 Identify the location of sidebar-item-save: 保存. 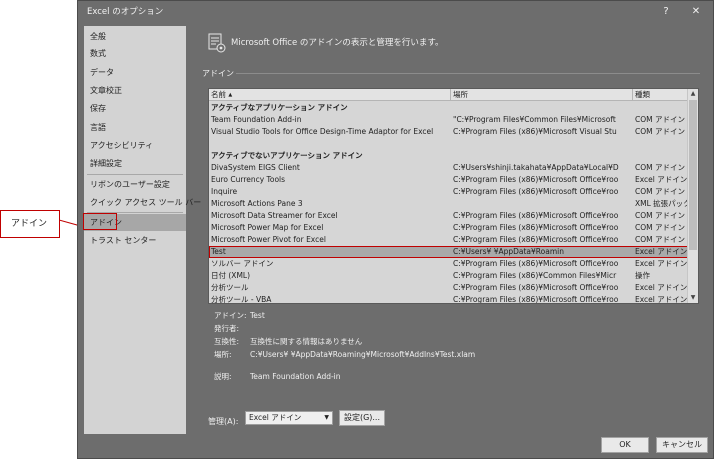
(135, 108).